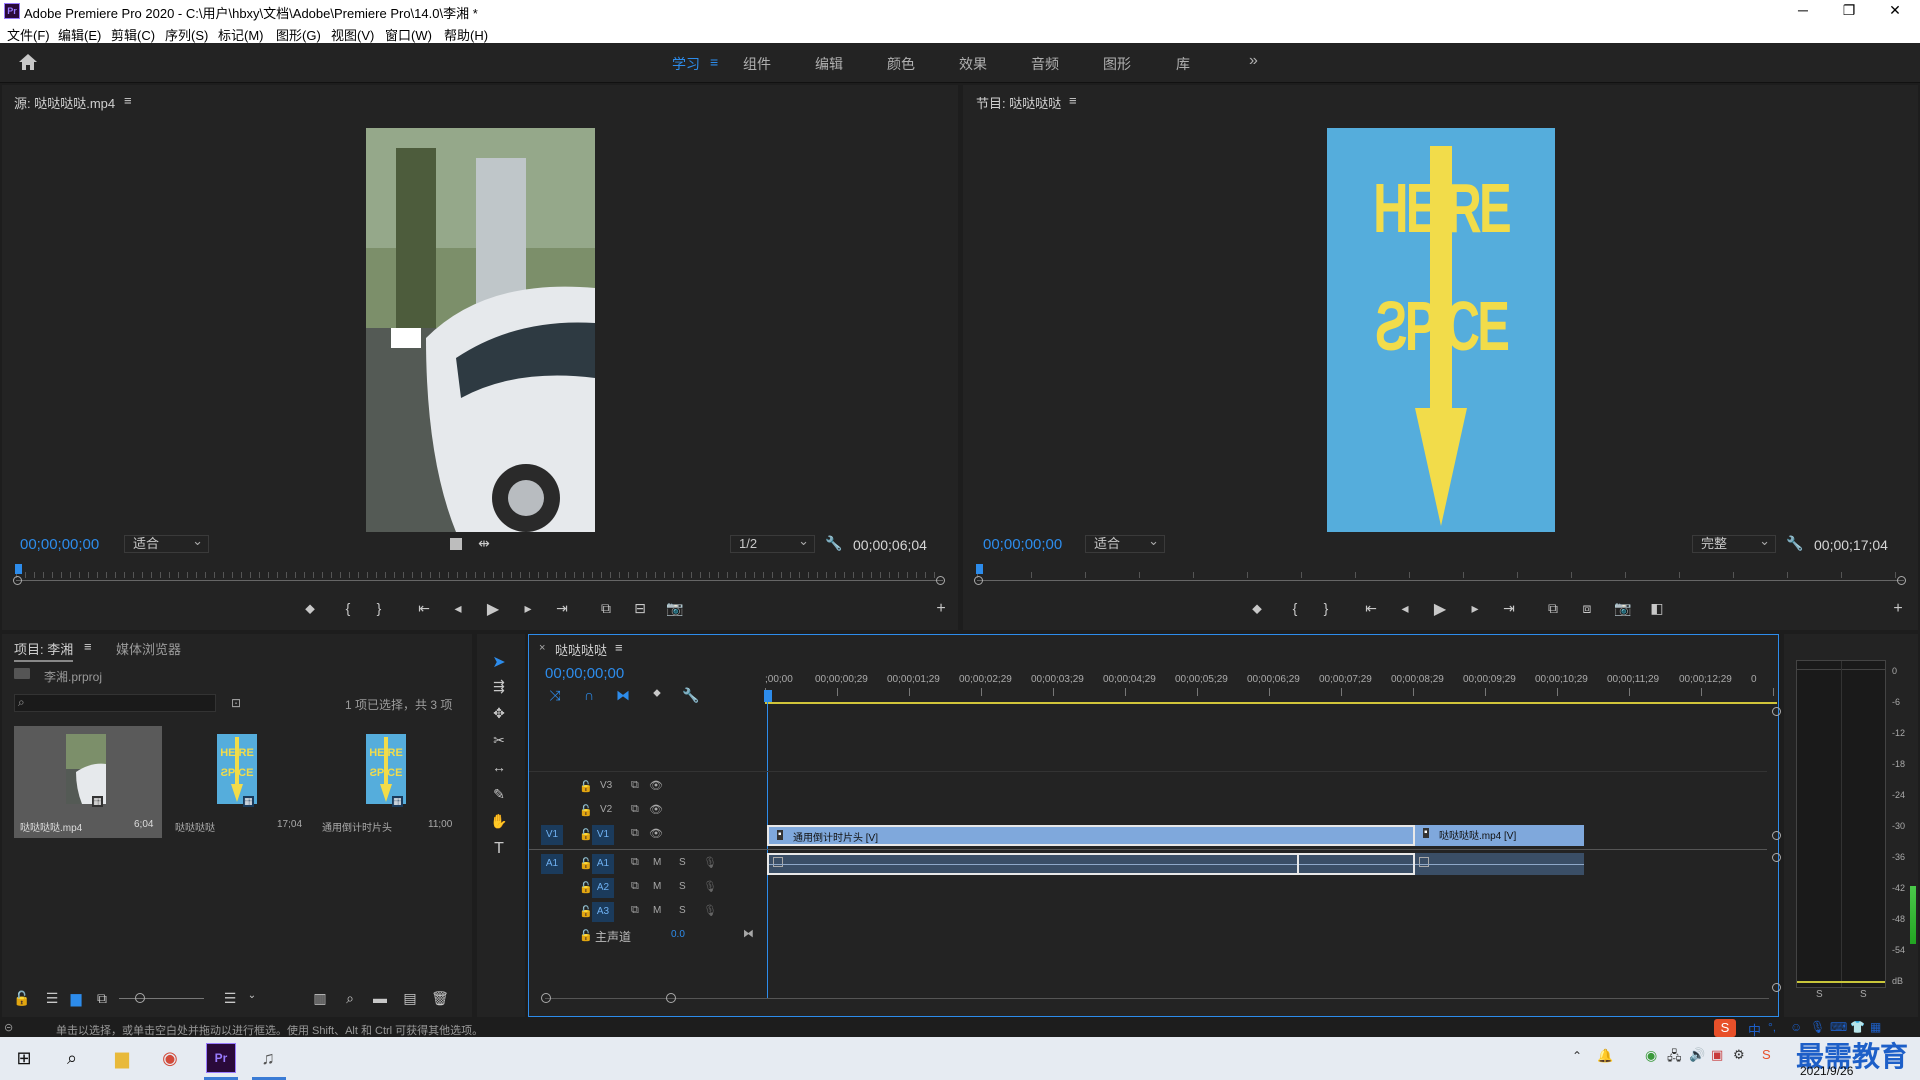 The height and width of the screenshot is (1080, 1920). I want to click on list-view-icon: ☰, so click(52, 998).